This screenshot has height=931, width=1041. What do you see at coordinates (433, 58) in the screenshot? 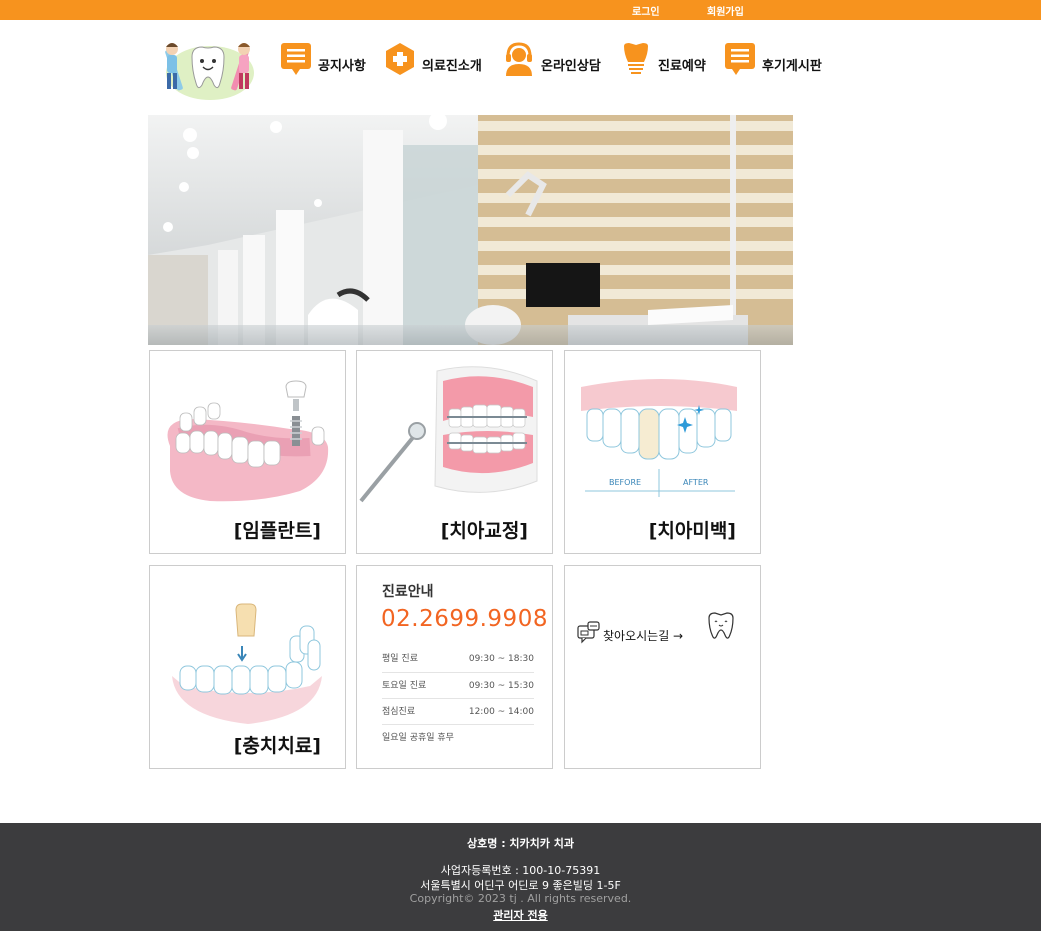
I see `nav-doctors: 의료진소개` at bounding box center [433, 58].